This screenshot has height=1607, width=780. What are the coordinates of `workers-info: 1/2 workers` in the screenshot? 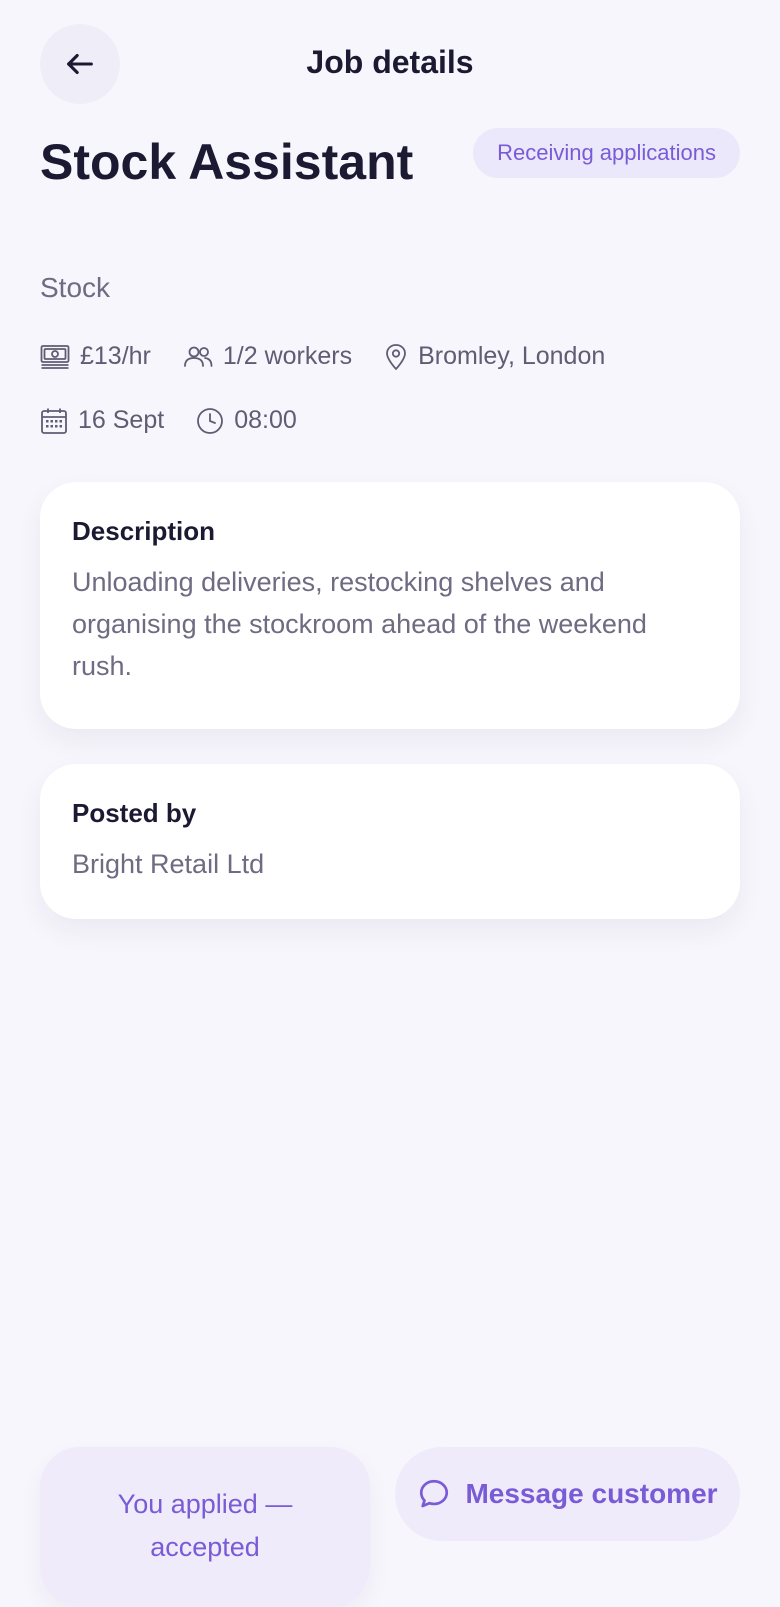 It's located at (267, 356).